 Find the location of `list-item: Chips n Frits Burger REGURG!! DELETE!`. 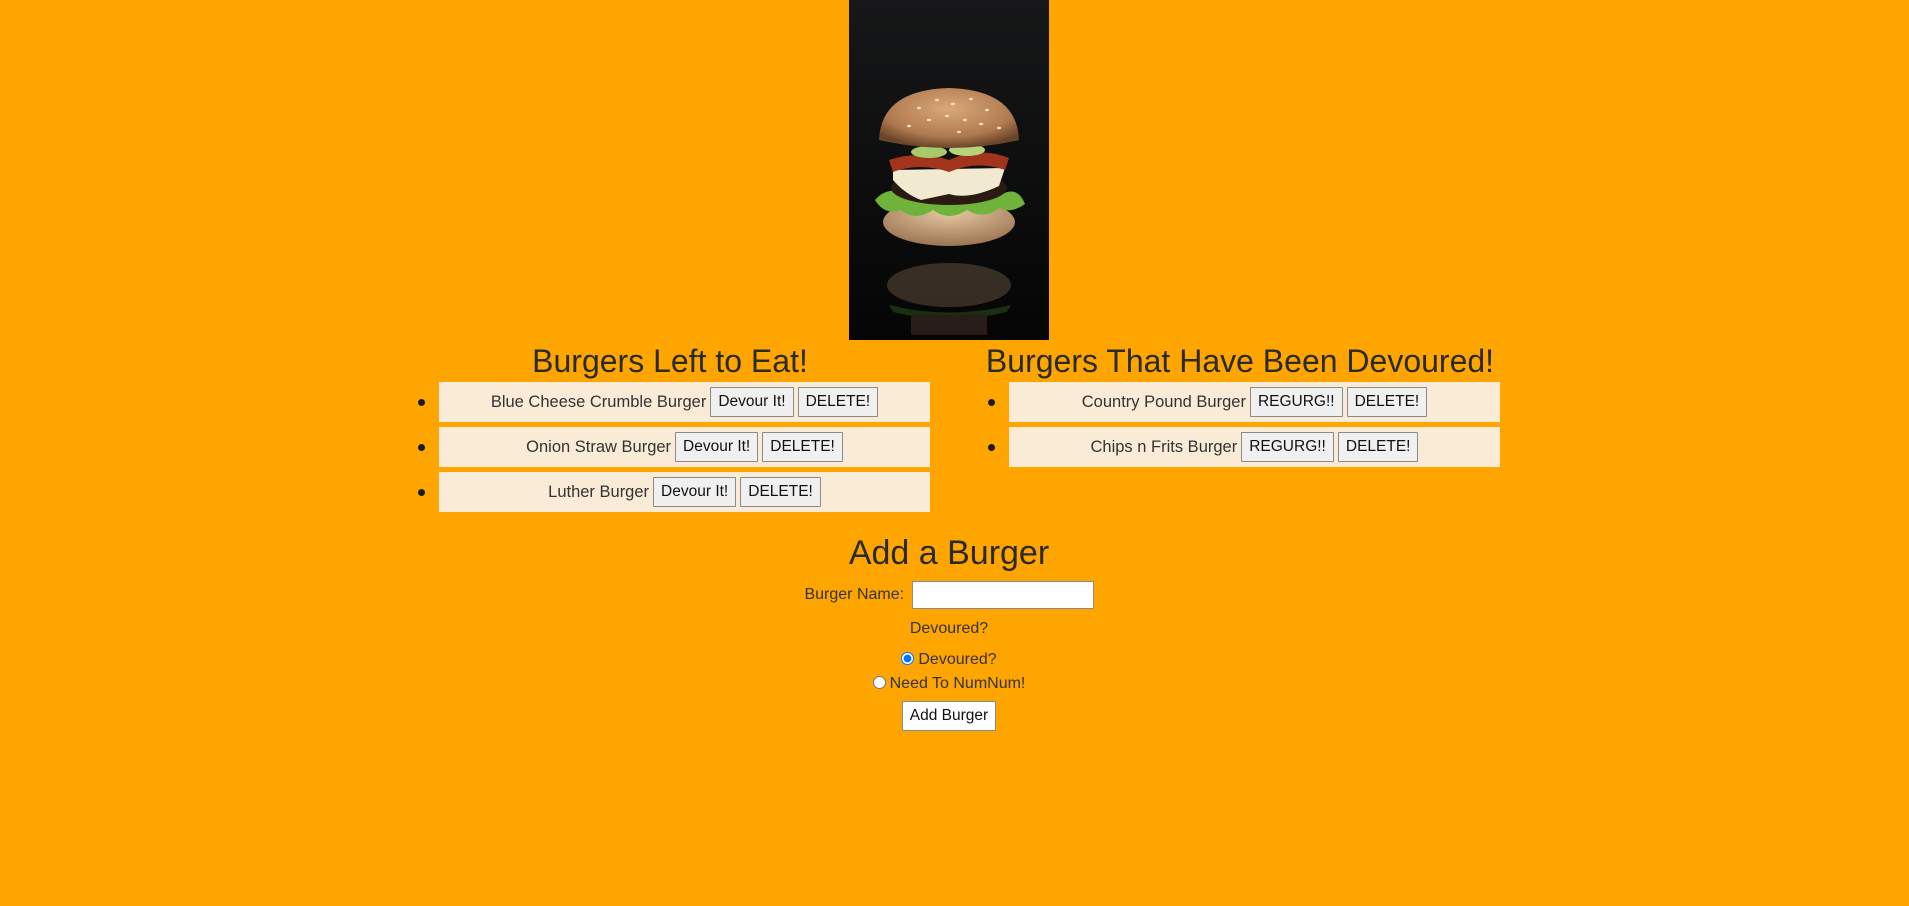

list-item: Chips n Frits Burger REGURG!! DELETE! is located at coordinates (1244, 447).